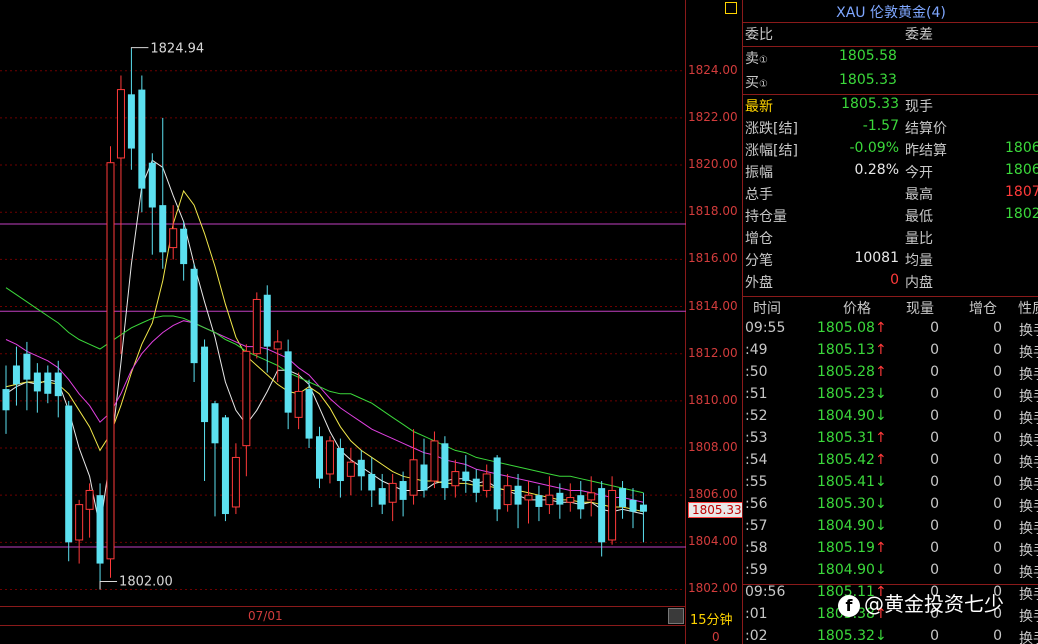 The height and width of the screenshot is (644, 1038). I want to click on tick-time: :02, so click(756, 636).